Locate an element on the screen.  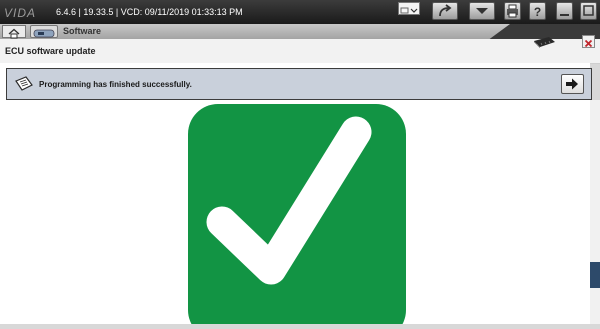
software-icon is located at coordinates (44, 33).